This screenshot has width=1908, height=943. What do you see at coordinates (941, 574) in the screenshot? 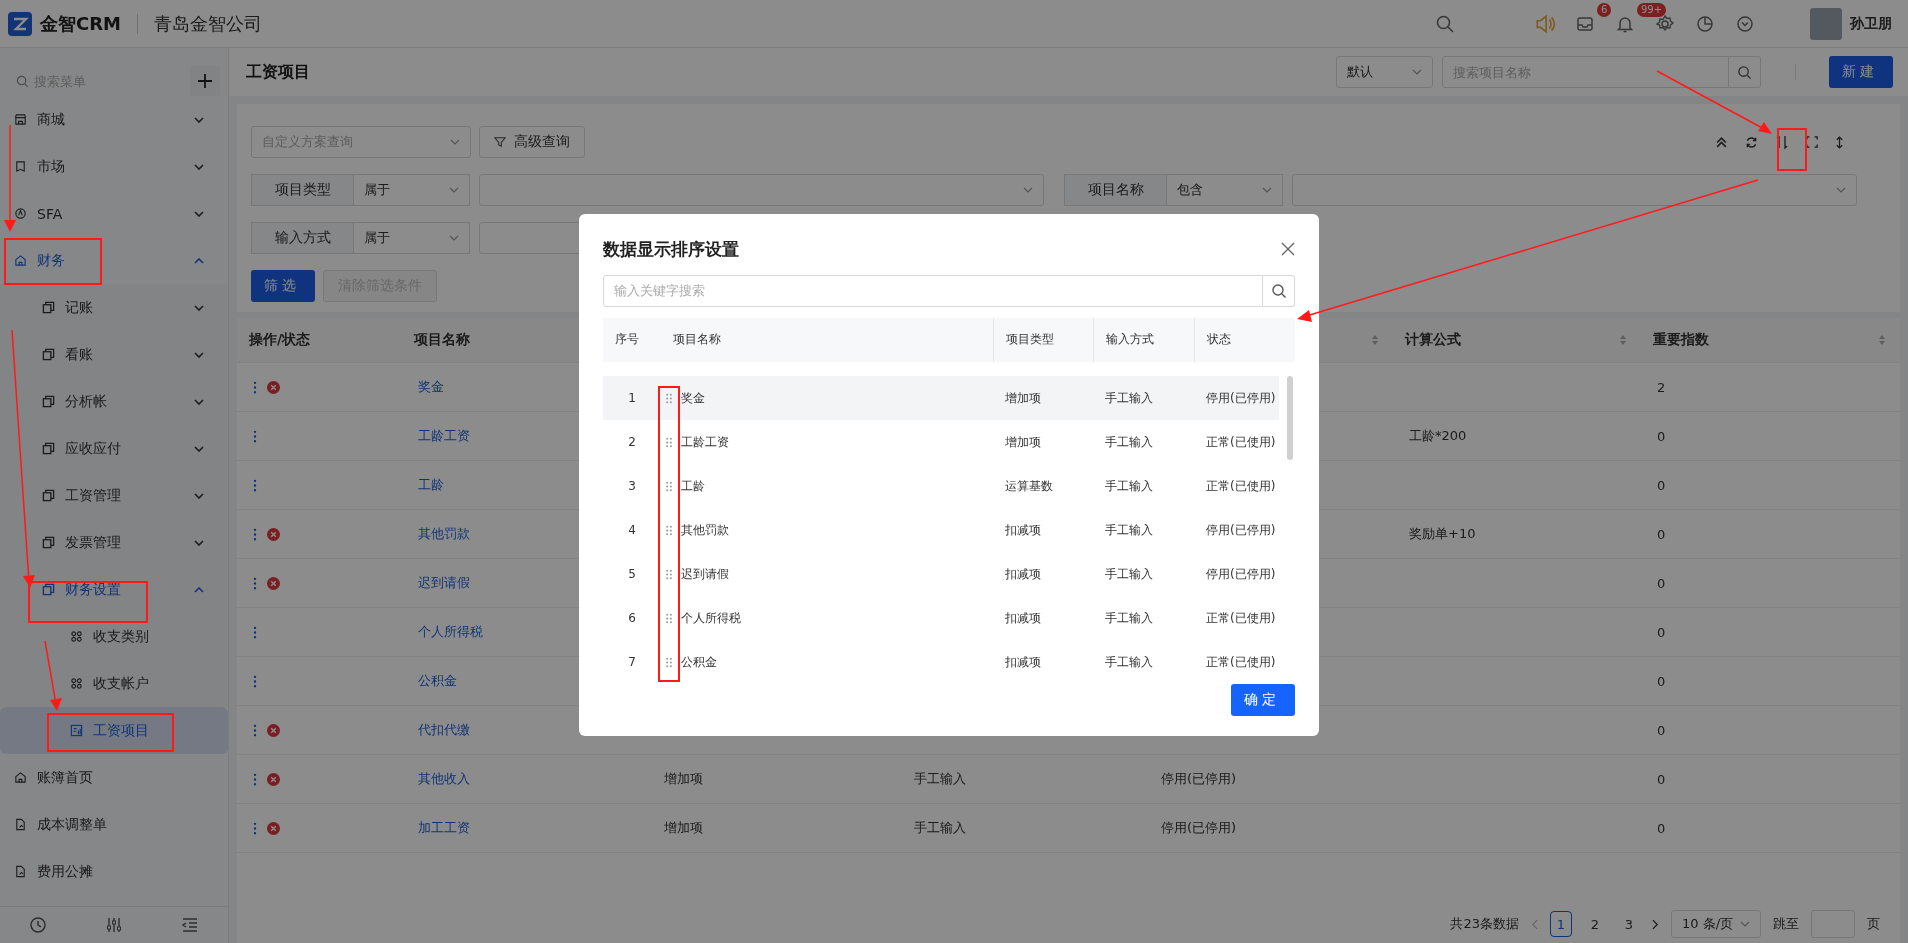
I see `sortable-row: 5 迟到请假 扣减项 手工输入 停用(已停用)` at bounding box center [941, 574].